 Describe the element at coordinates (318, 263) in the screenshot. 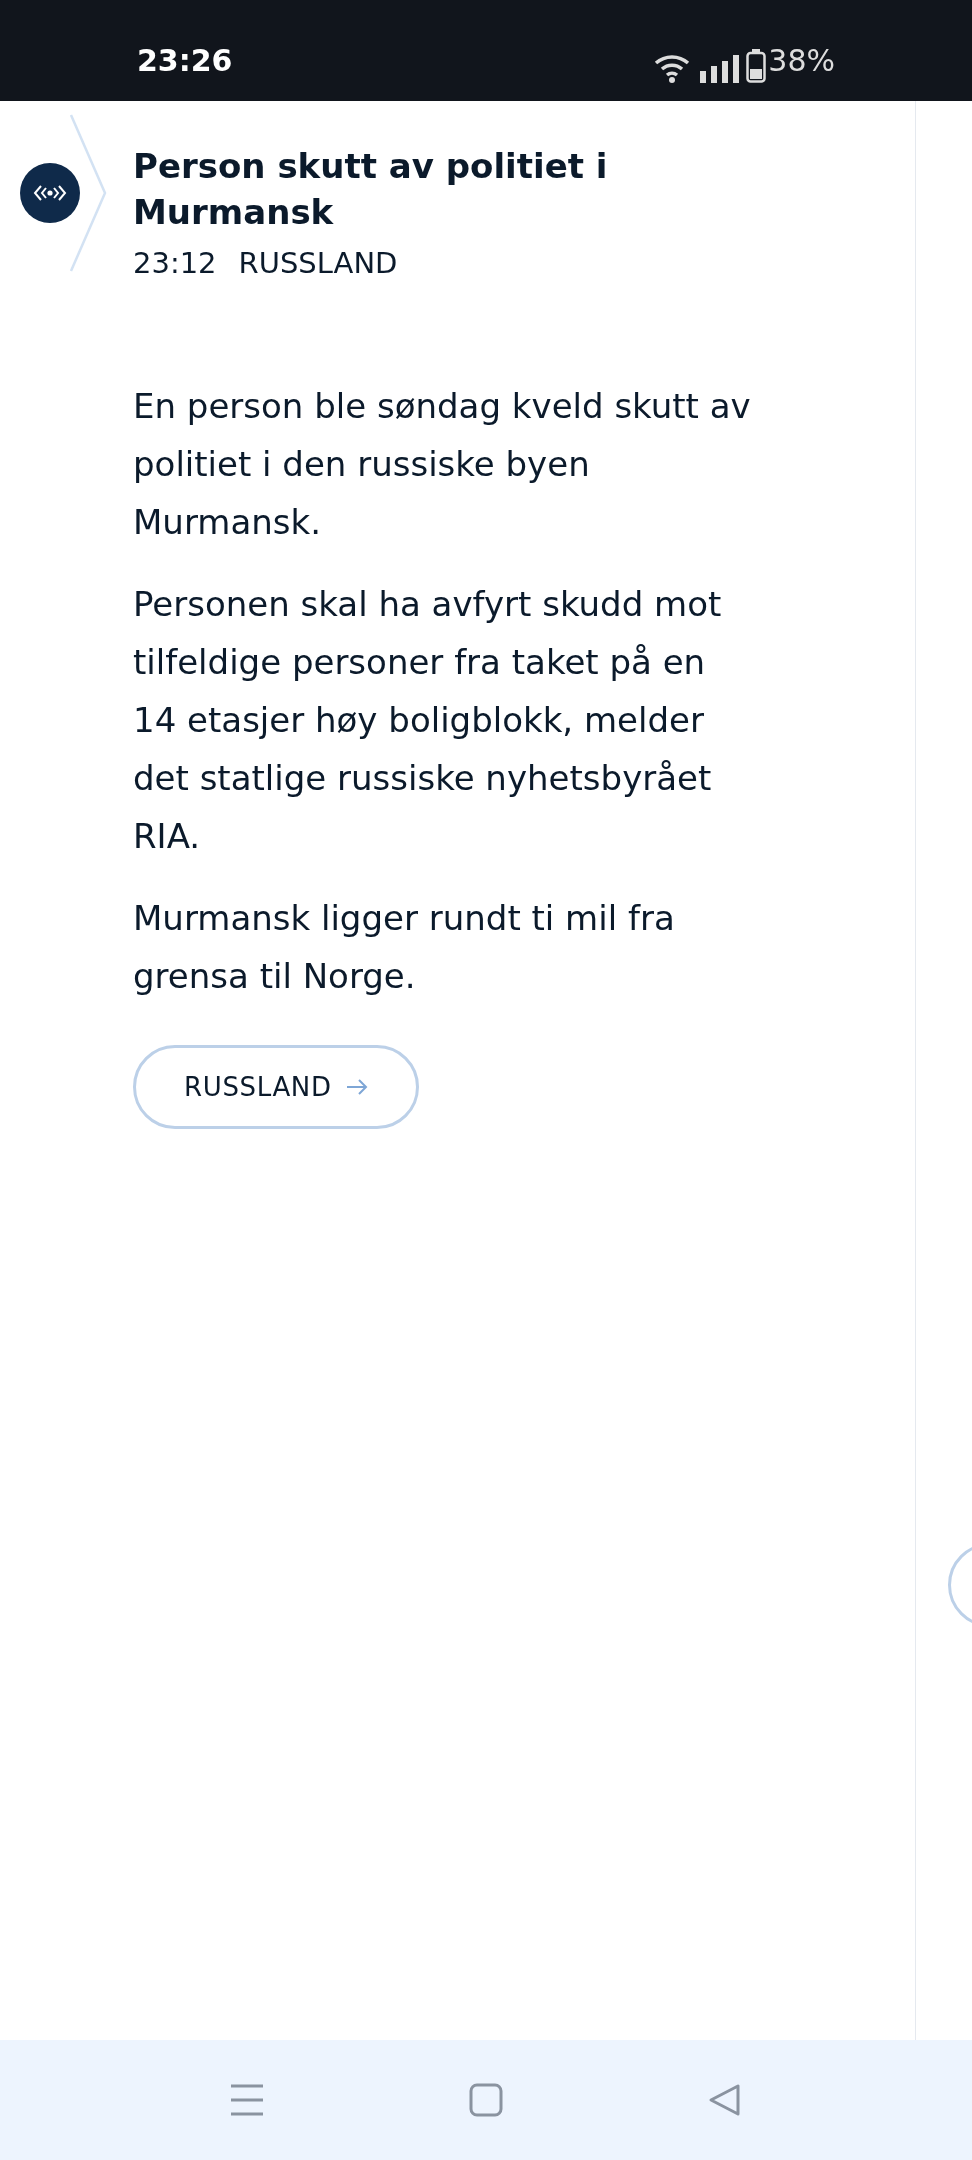

I see `article-category: RUSSLAND` at that location.